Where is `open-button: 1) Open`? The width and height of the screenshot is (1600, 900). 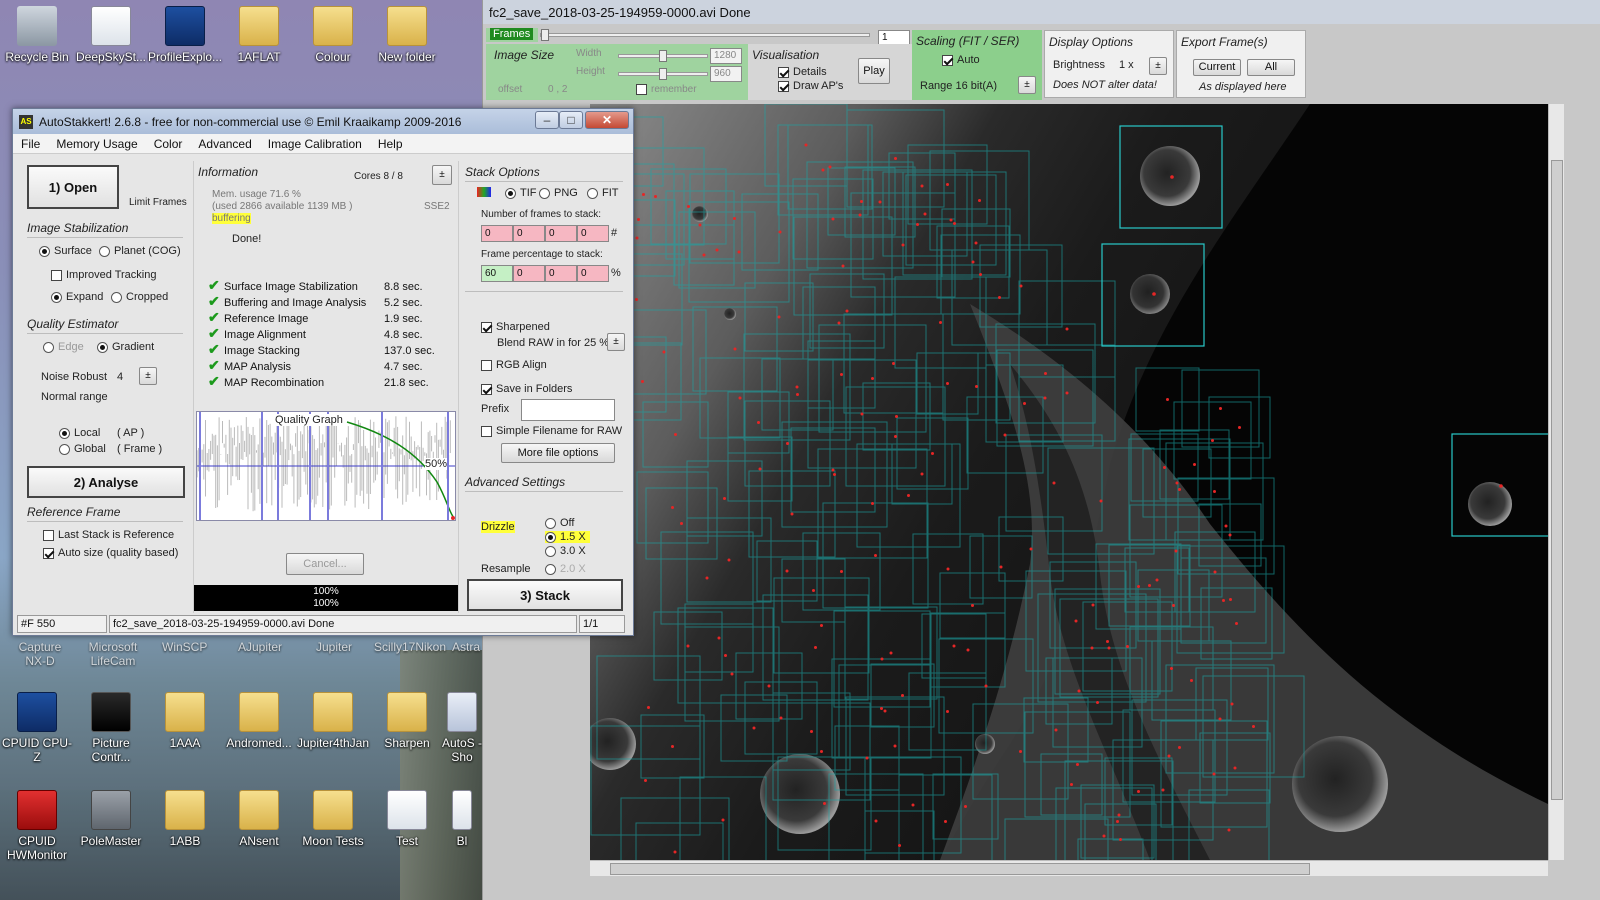 open-button: 1) Open is located at coordinates (73, 187).